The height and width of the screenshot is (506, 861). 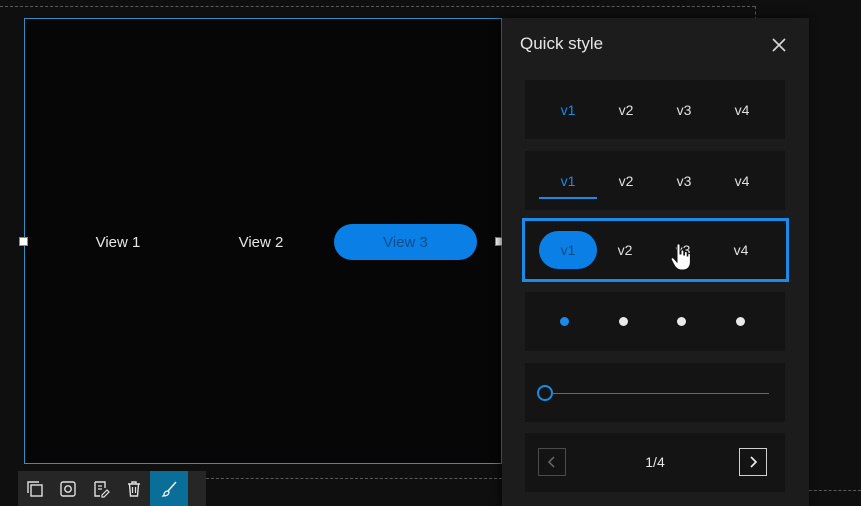 What do you see at coordinates (753, 462) in the screenshot?
I see `chevron-right-icon` at bounding box center [753, 462].